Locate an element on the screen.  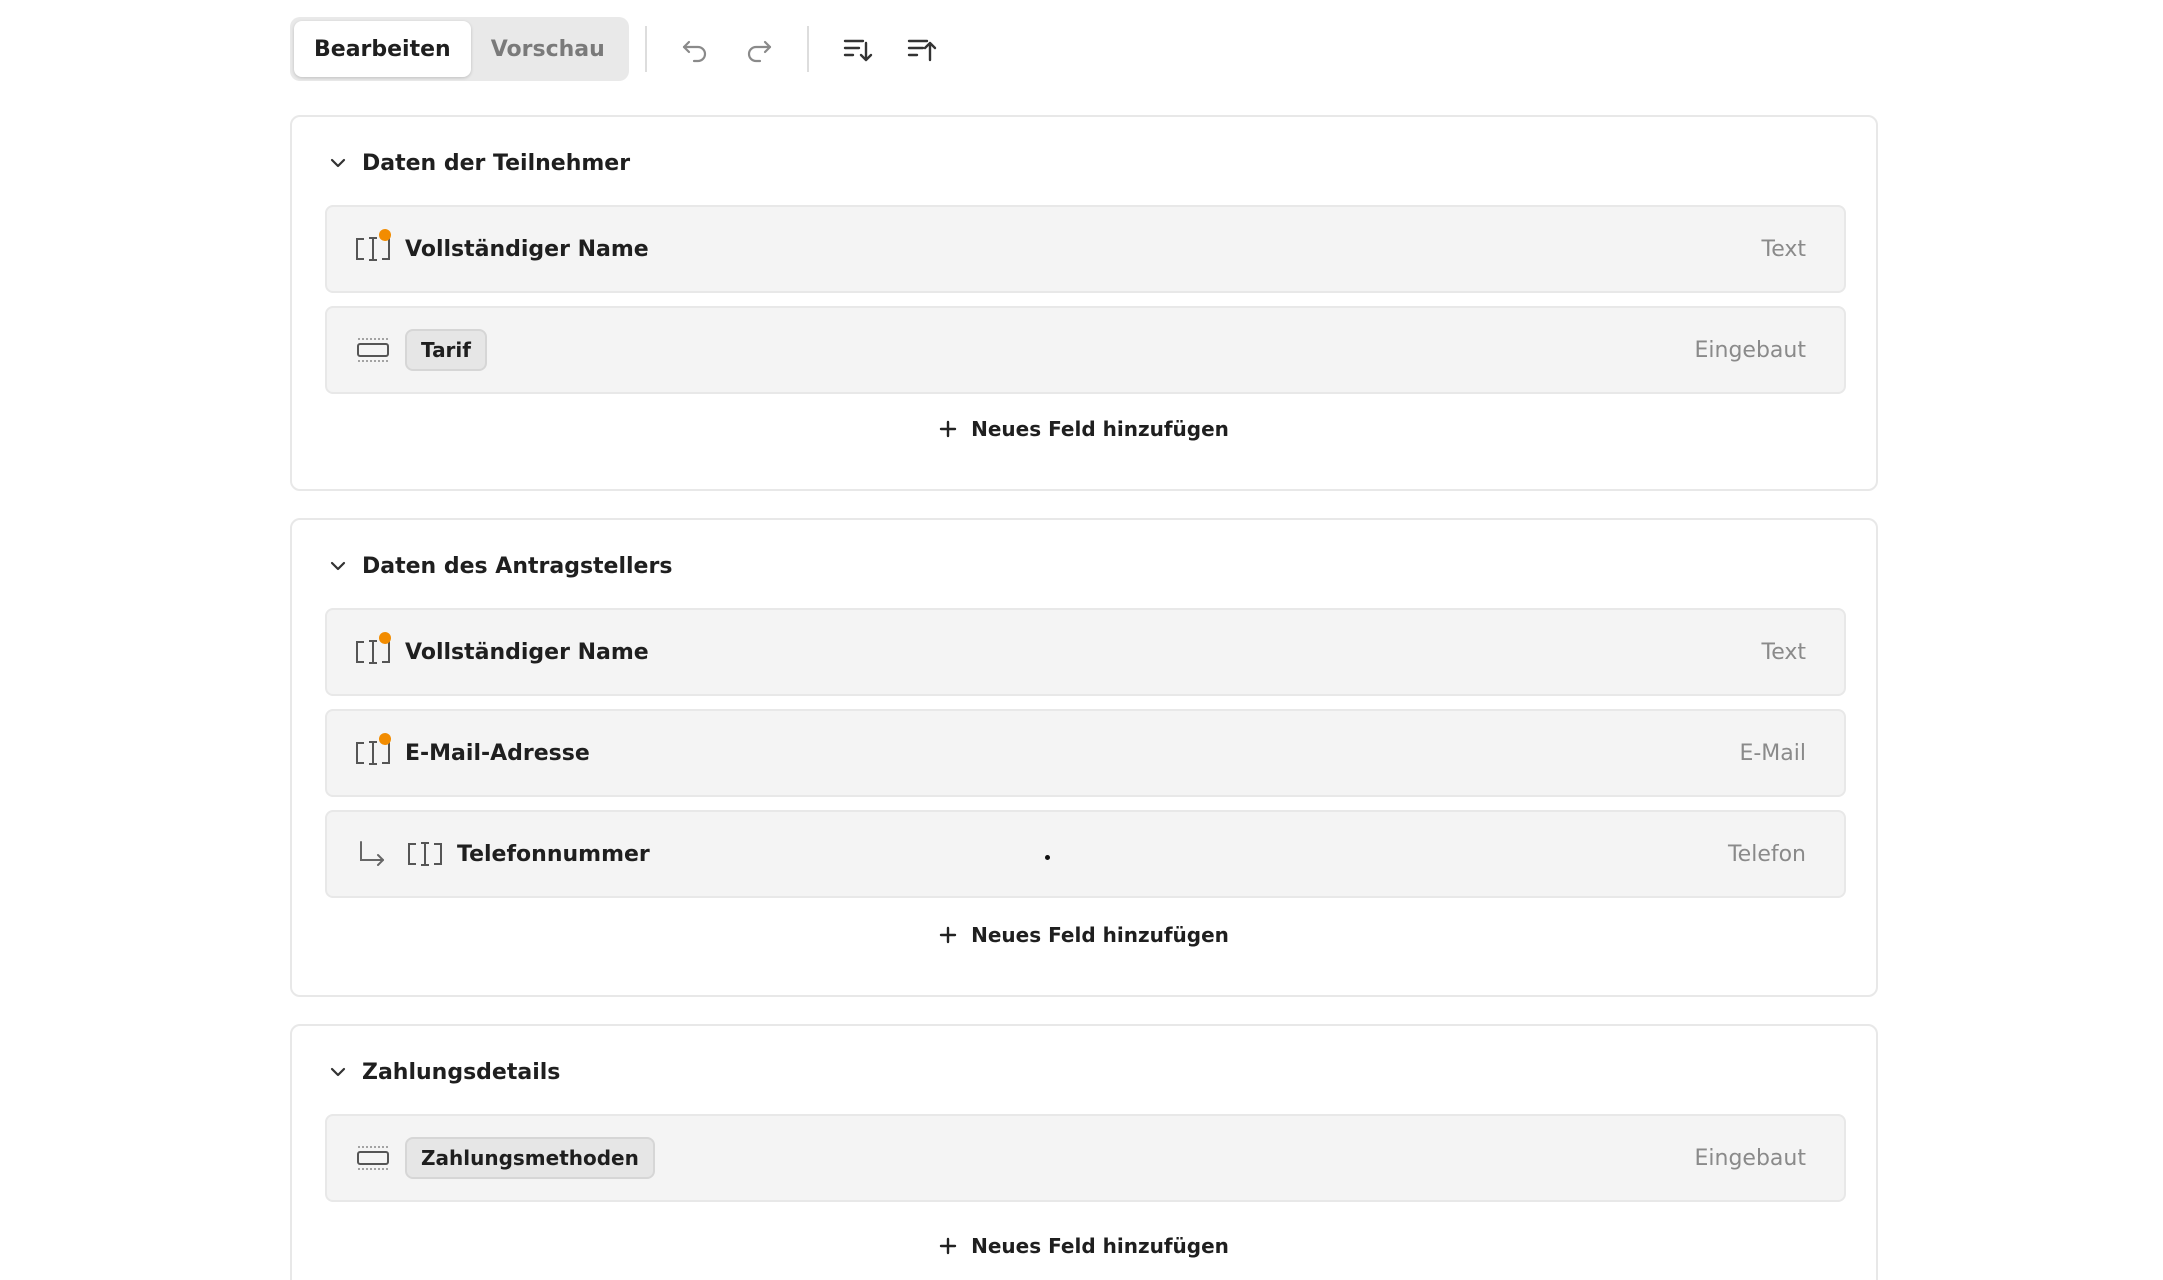
mouse-cursor is located at coordinates (1047, 857).